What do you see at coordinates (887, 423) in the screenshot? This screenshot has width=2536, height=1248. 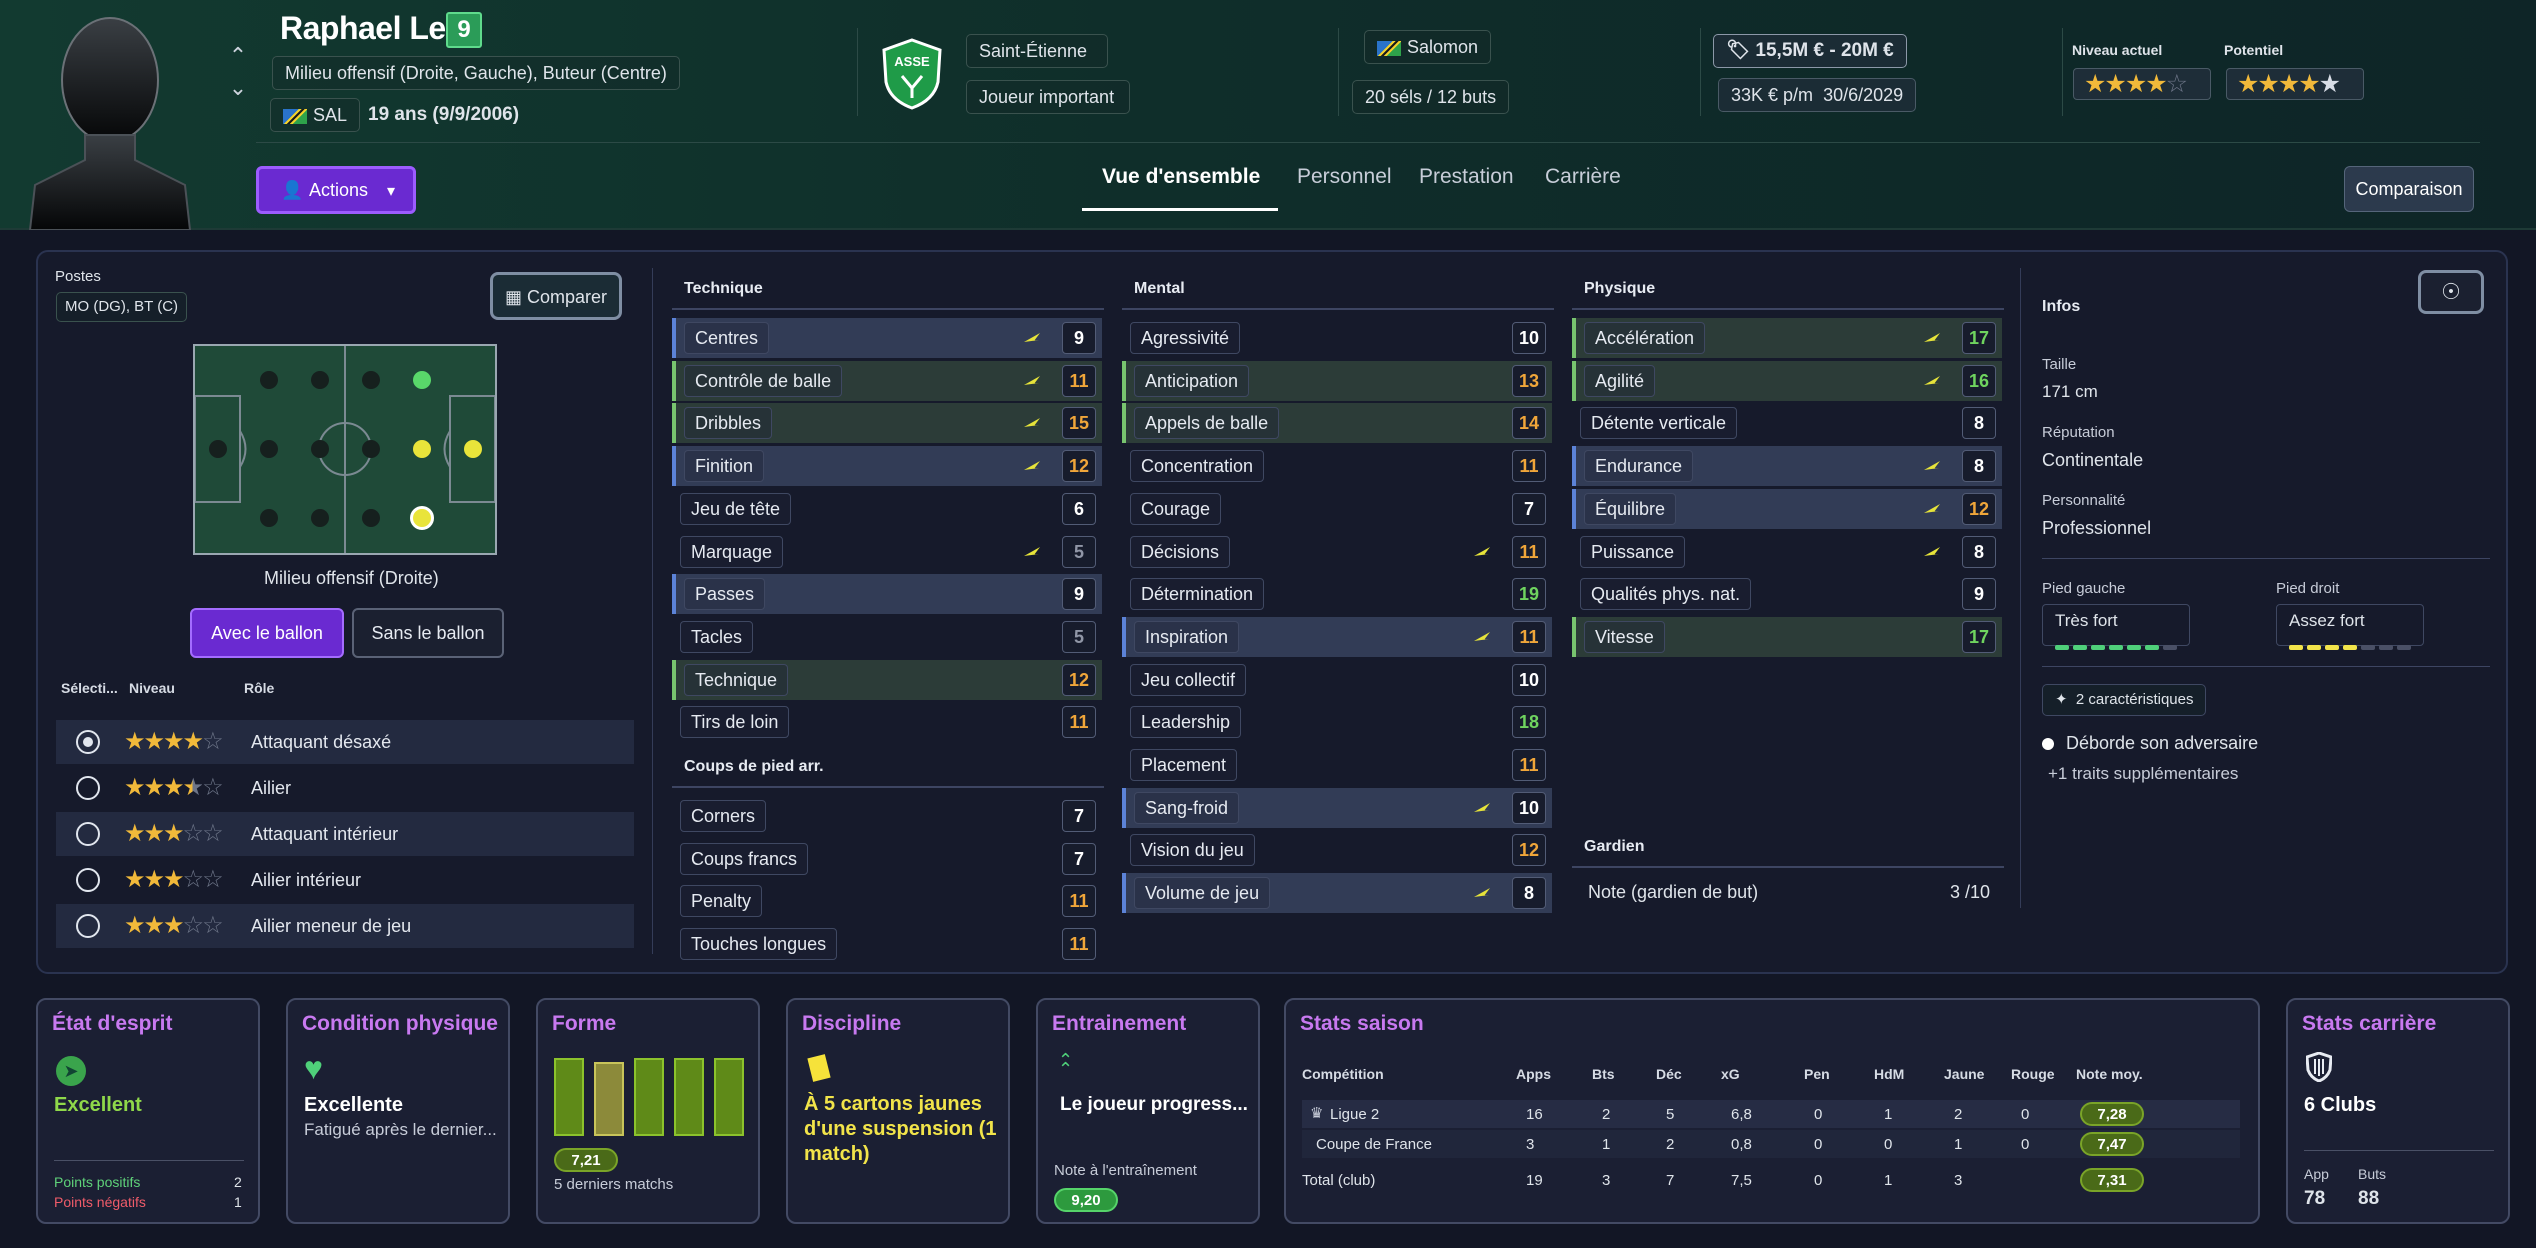 I see `attribute-row: Dribbles 15` at bounding box center [887, 423].